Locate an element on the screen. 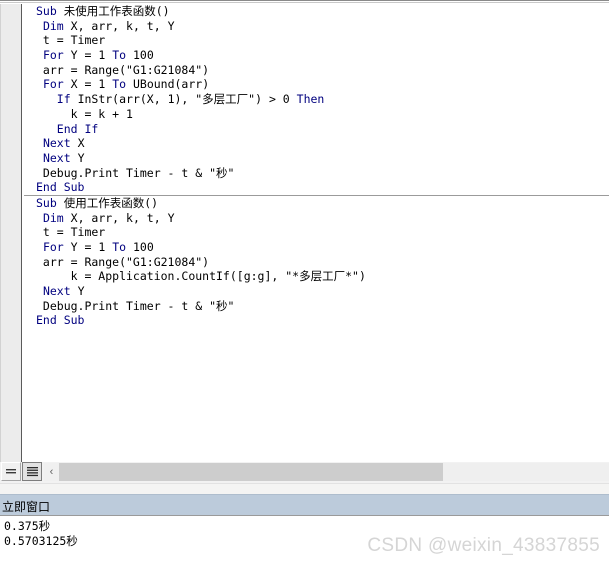 The width and height of the screenshot is (609, 567). immediate-window-title: 立即窗口 is located at coordinates (26, 507).